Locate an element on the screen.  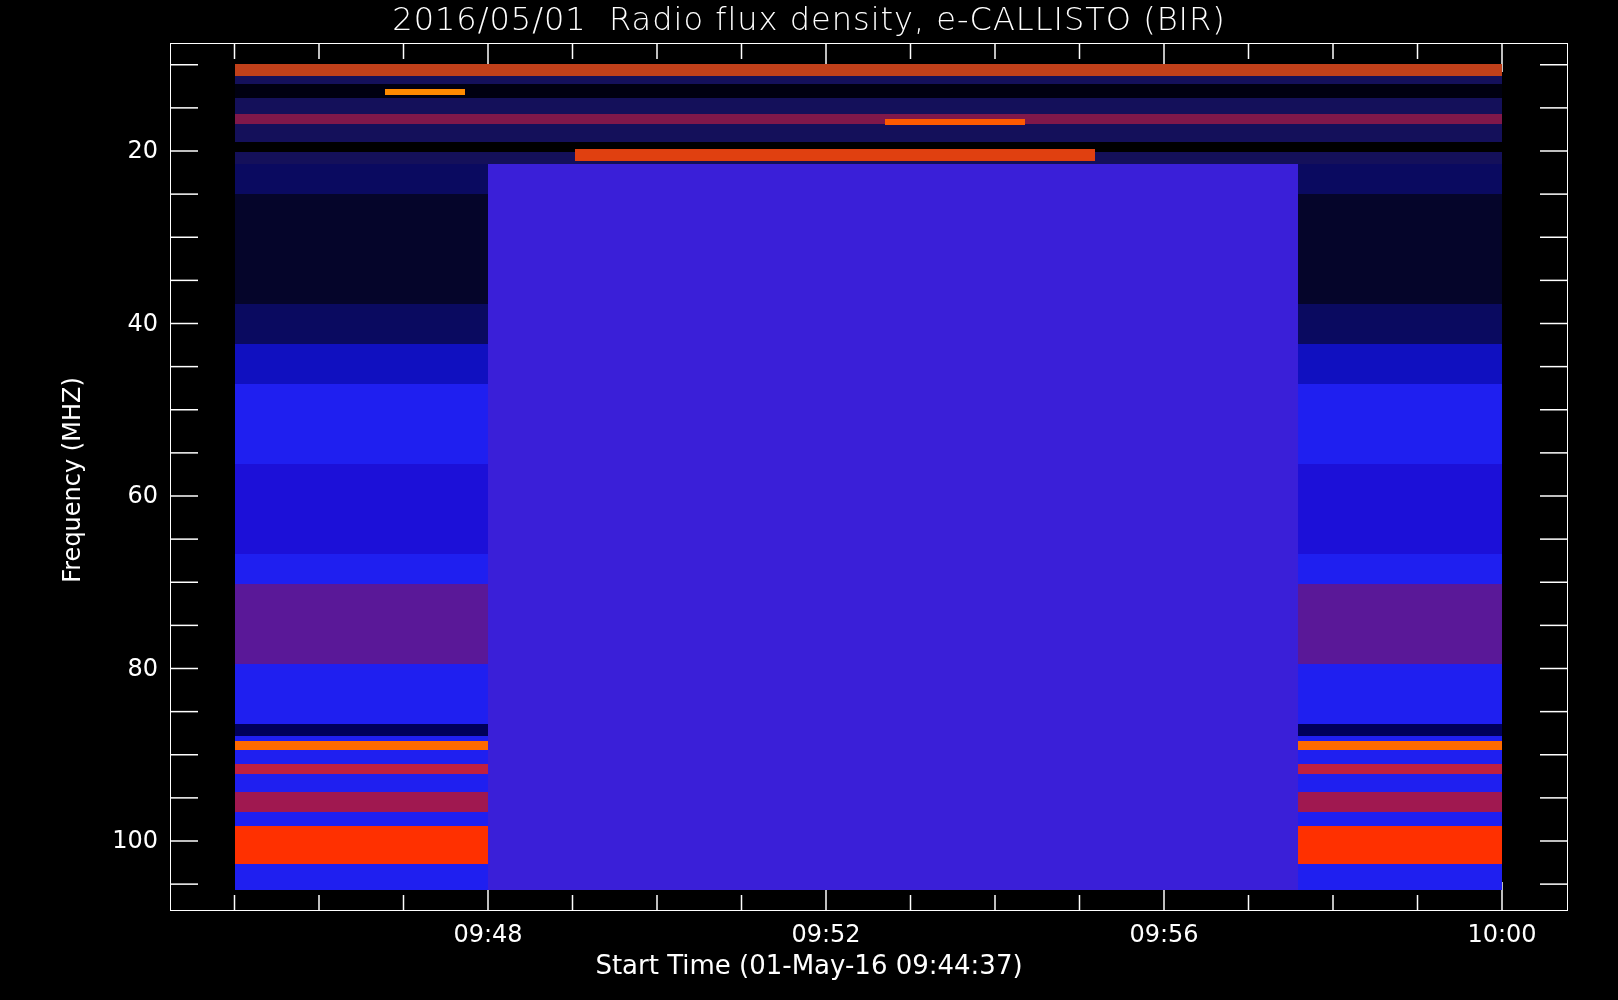
x-tick-label: 09:56 is located at coordinates (1164, 934).